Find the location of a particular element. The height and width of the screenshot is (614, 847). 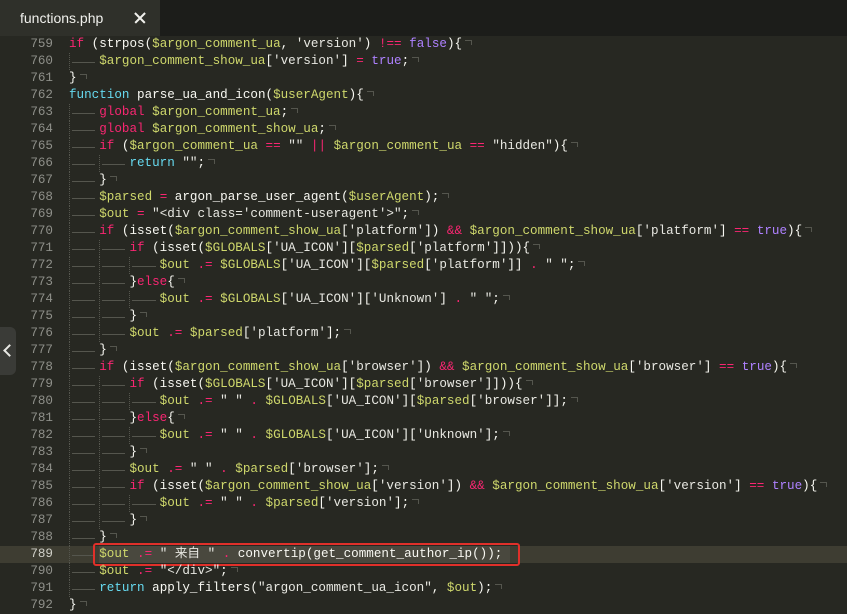

code-line: 777} is located at coordinates (423, 350).